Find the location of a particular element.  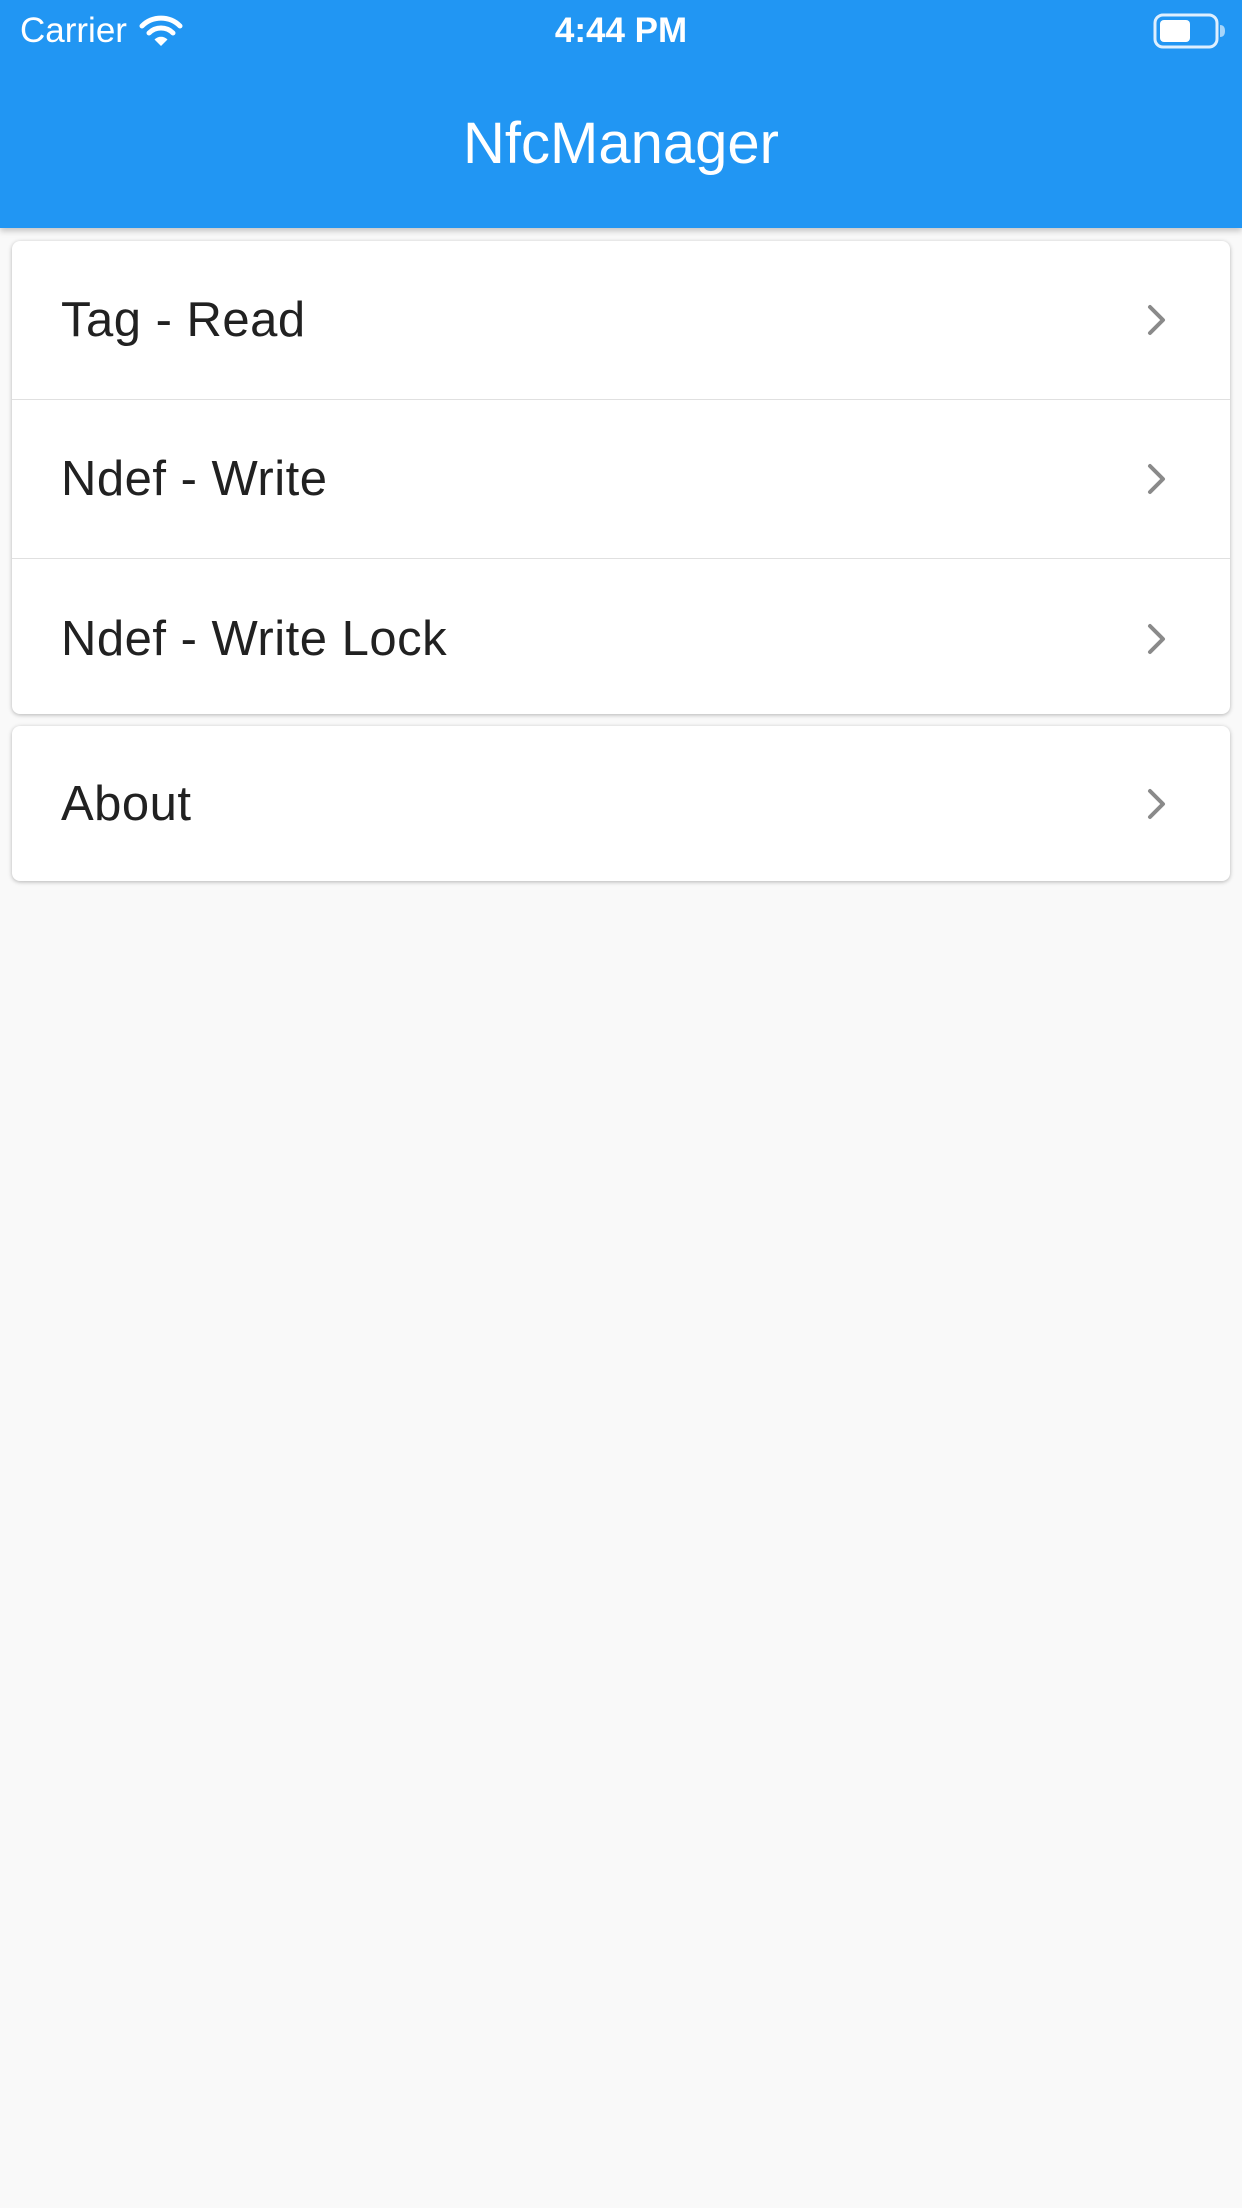

menu-item-label: Ndef - Write is located at coordinates (194, 479).